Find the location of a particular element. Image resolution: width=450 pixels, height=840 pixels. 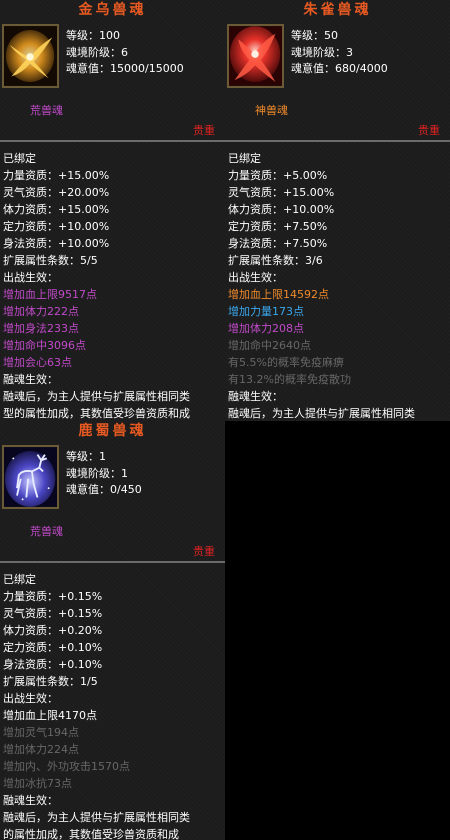

soul-value-label: 魂意值：0/450 is located at coordinates (104, 489).